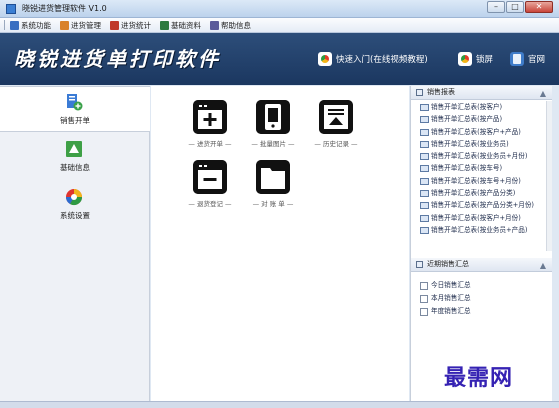 This screenshot has width=559, height=408. What do you see at coordinates (74, 197) in the screenshot?
I see `settings-icon` at bounding box center [74, 197].